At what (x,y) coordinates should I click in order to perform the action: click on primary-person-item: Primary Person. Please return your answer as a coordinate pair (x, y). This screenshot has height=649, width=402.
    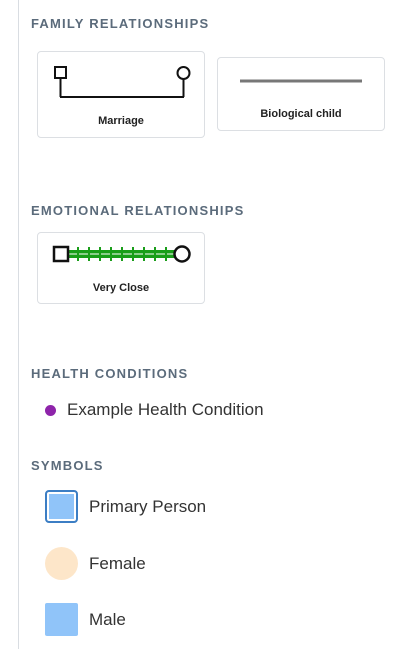
    Looking at the image, I should click on (125, 506).